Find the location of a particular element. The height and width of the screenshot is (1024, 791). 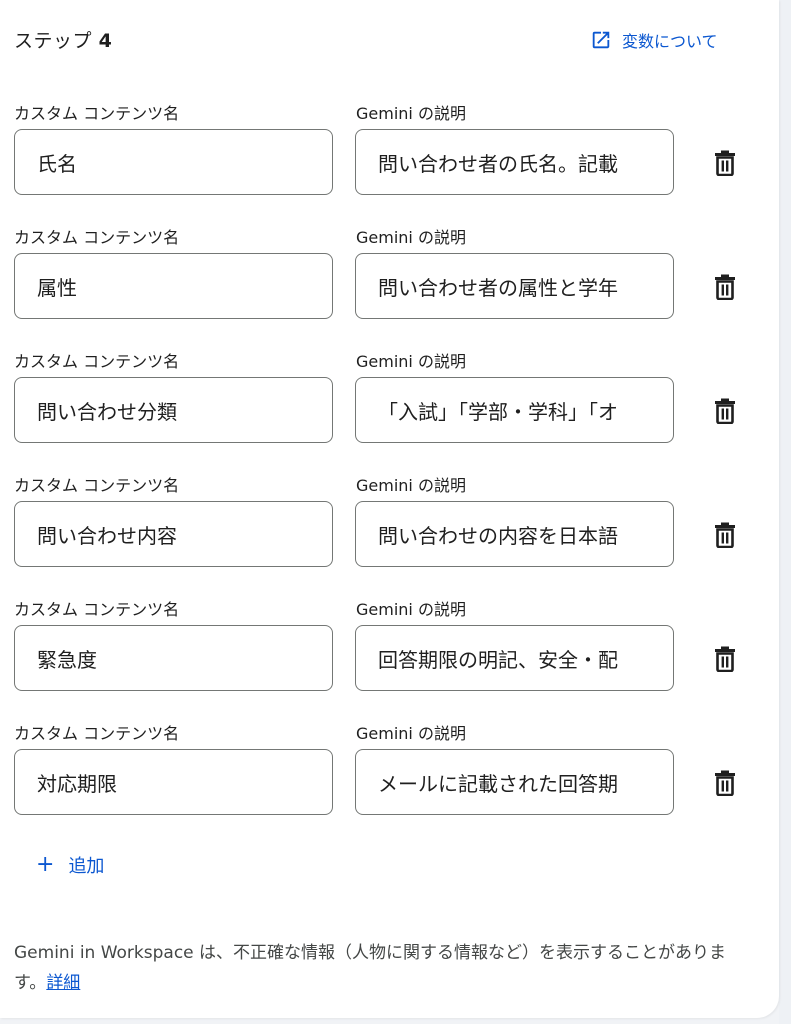

custom-content-name-field: 氏名 is located at coordinates (173, 162).